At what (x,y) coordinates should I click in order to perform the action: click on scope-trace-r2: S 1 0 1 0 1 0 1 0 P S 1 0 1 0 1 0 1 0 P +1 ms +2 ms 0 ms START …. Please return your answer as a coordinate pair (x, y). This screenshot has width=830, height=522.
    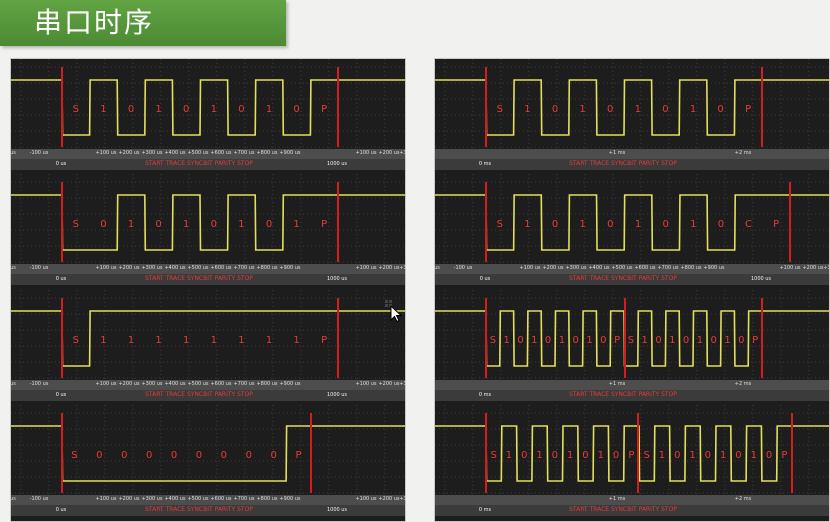
    Looking at the image, I should click on (632, 346).